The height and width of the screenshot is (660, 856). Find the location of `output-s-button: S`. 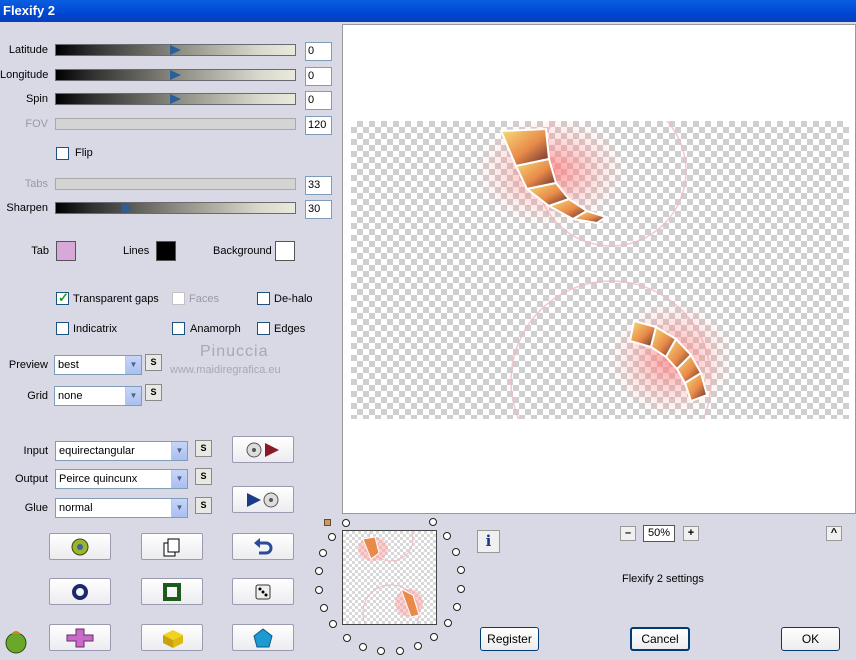

output-s-button: S is located at coordinates (203, 476).